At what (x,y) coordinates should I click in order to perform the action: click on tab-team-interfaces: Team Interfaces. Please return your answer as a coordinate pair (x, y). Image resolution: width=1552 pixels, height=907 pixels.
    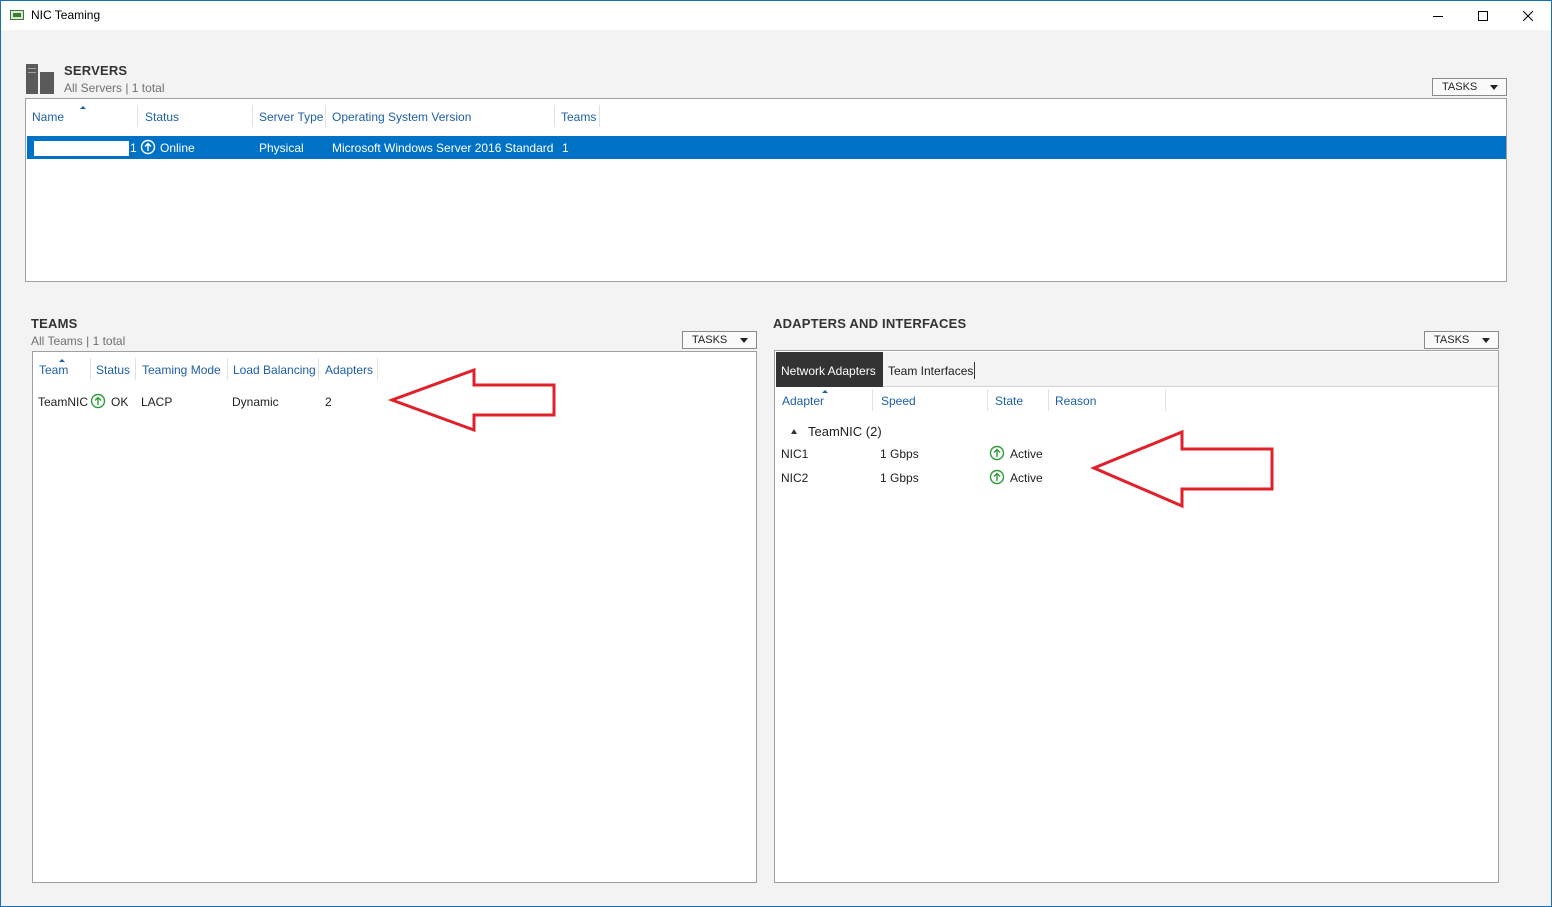
    Looking at the image, I should click on (928, 369).